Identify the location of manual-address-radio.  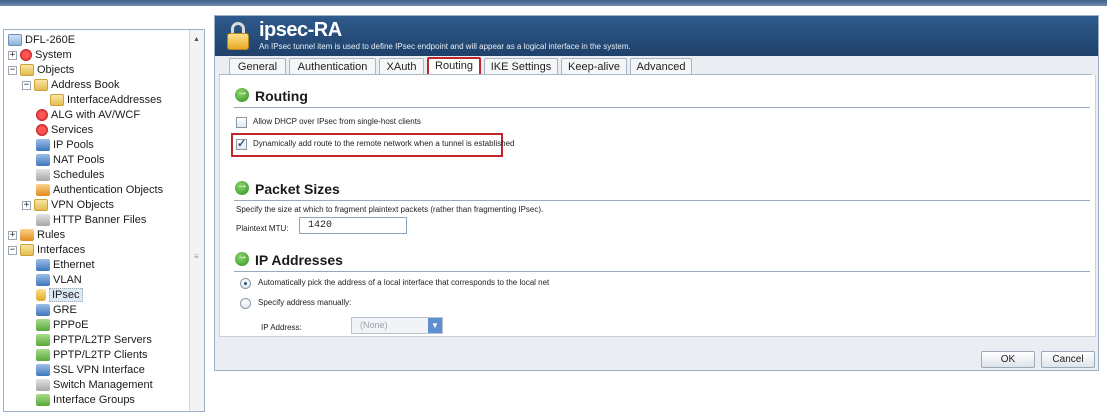
(245, 303).